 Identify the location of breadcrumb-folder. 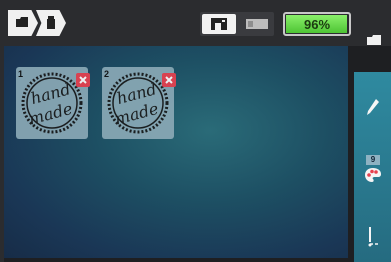
(23, 23).